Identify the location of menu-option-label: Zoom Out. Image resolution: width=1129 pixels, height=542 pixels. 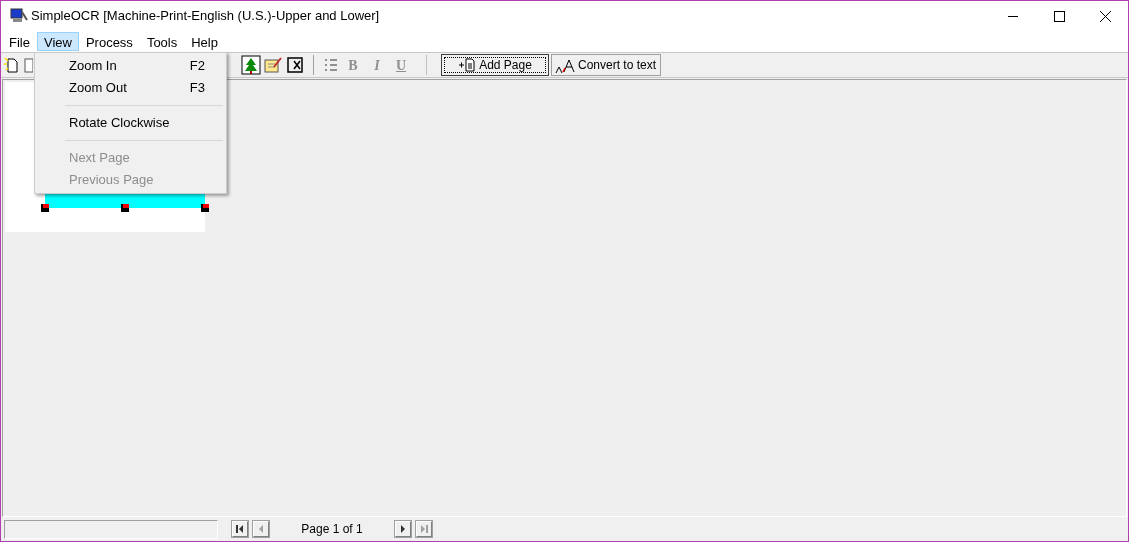
(98, 88).